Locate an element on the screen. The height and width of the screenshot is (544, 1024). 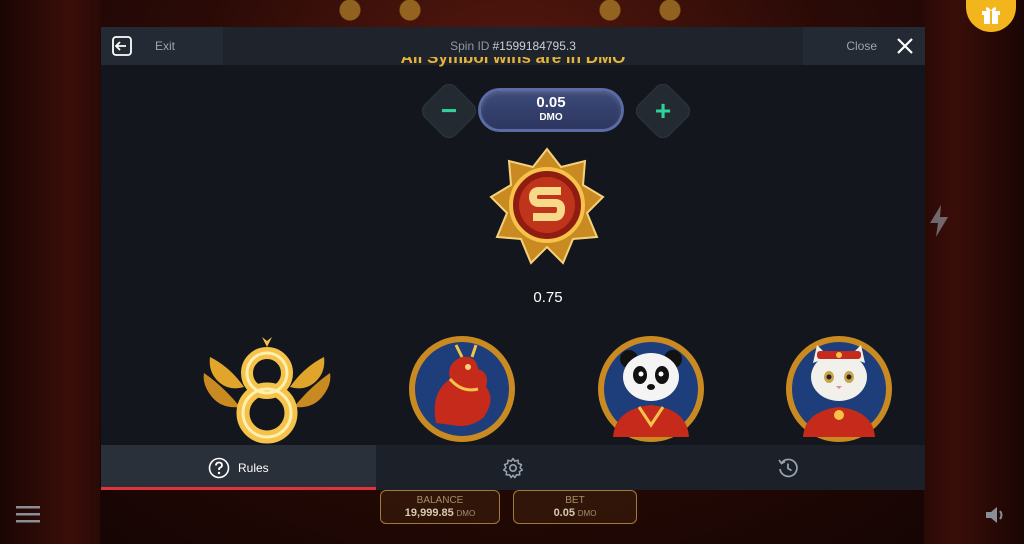
bet-unit: DMO is located at coordinates (587, 513).